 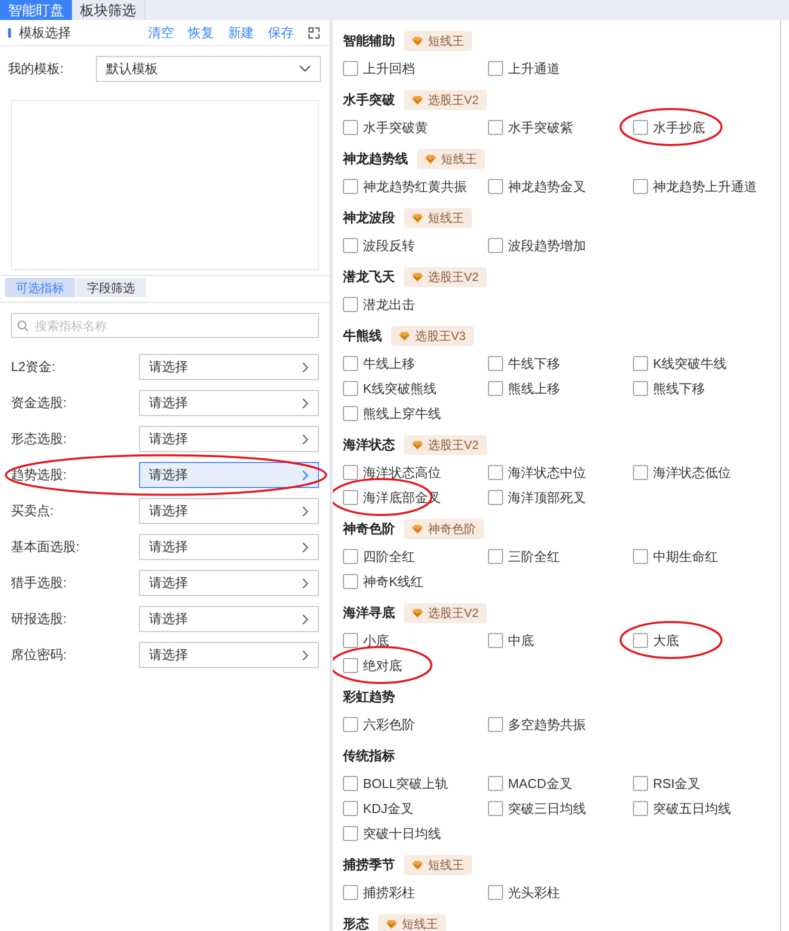 I want to click on checkbox-option: 中期生命红, so click(x=675, y=556).